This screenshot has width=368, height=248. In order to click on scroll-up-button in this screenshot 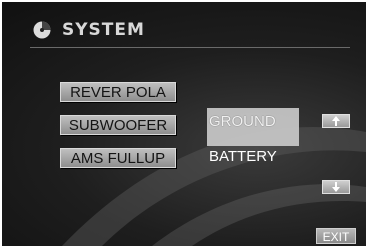, I will do `click(336, 121)`.